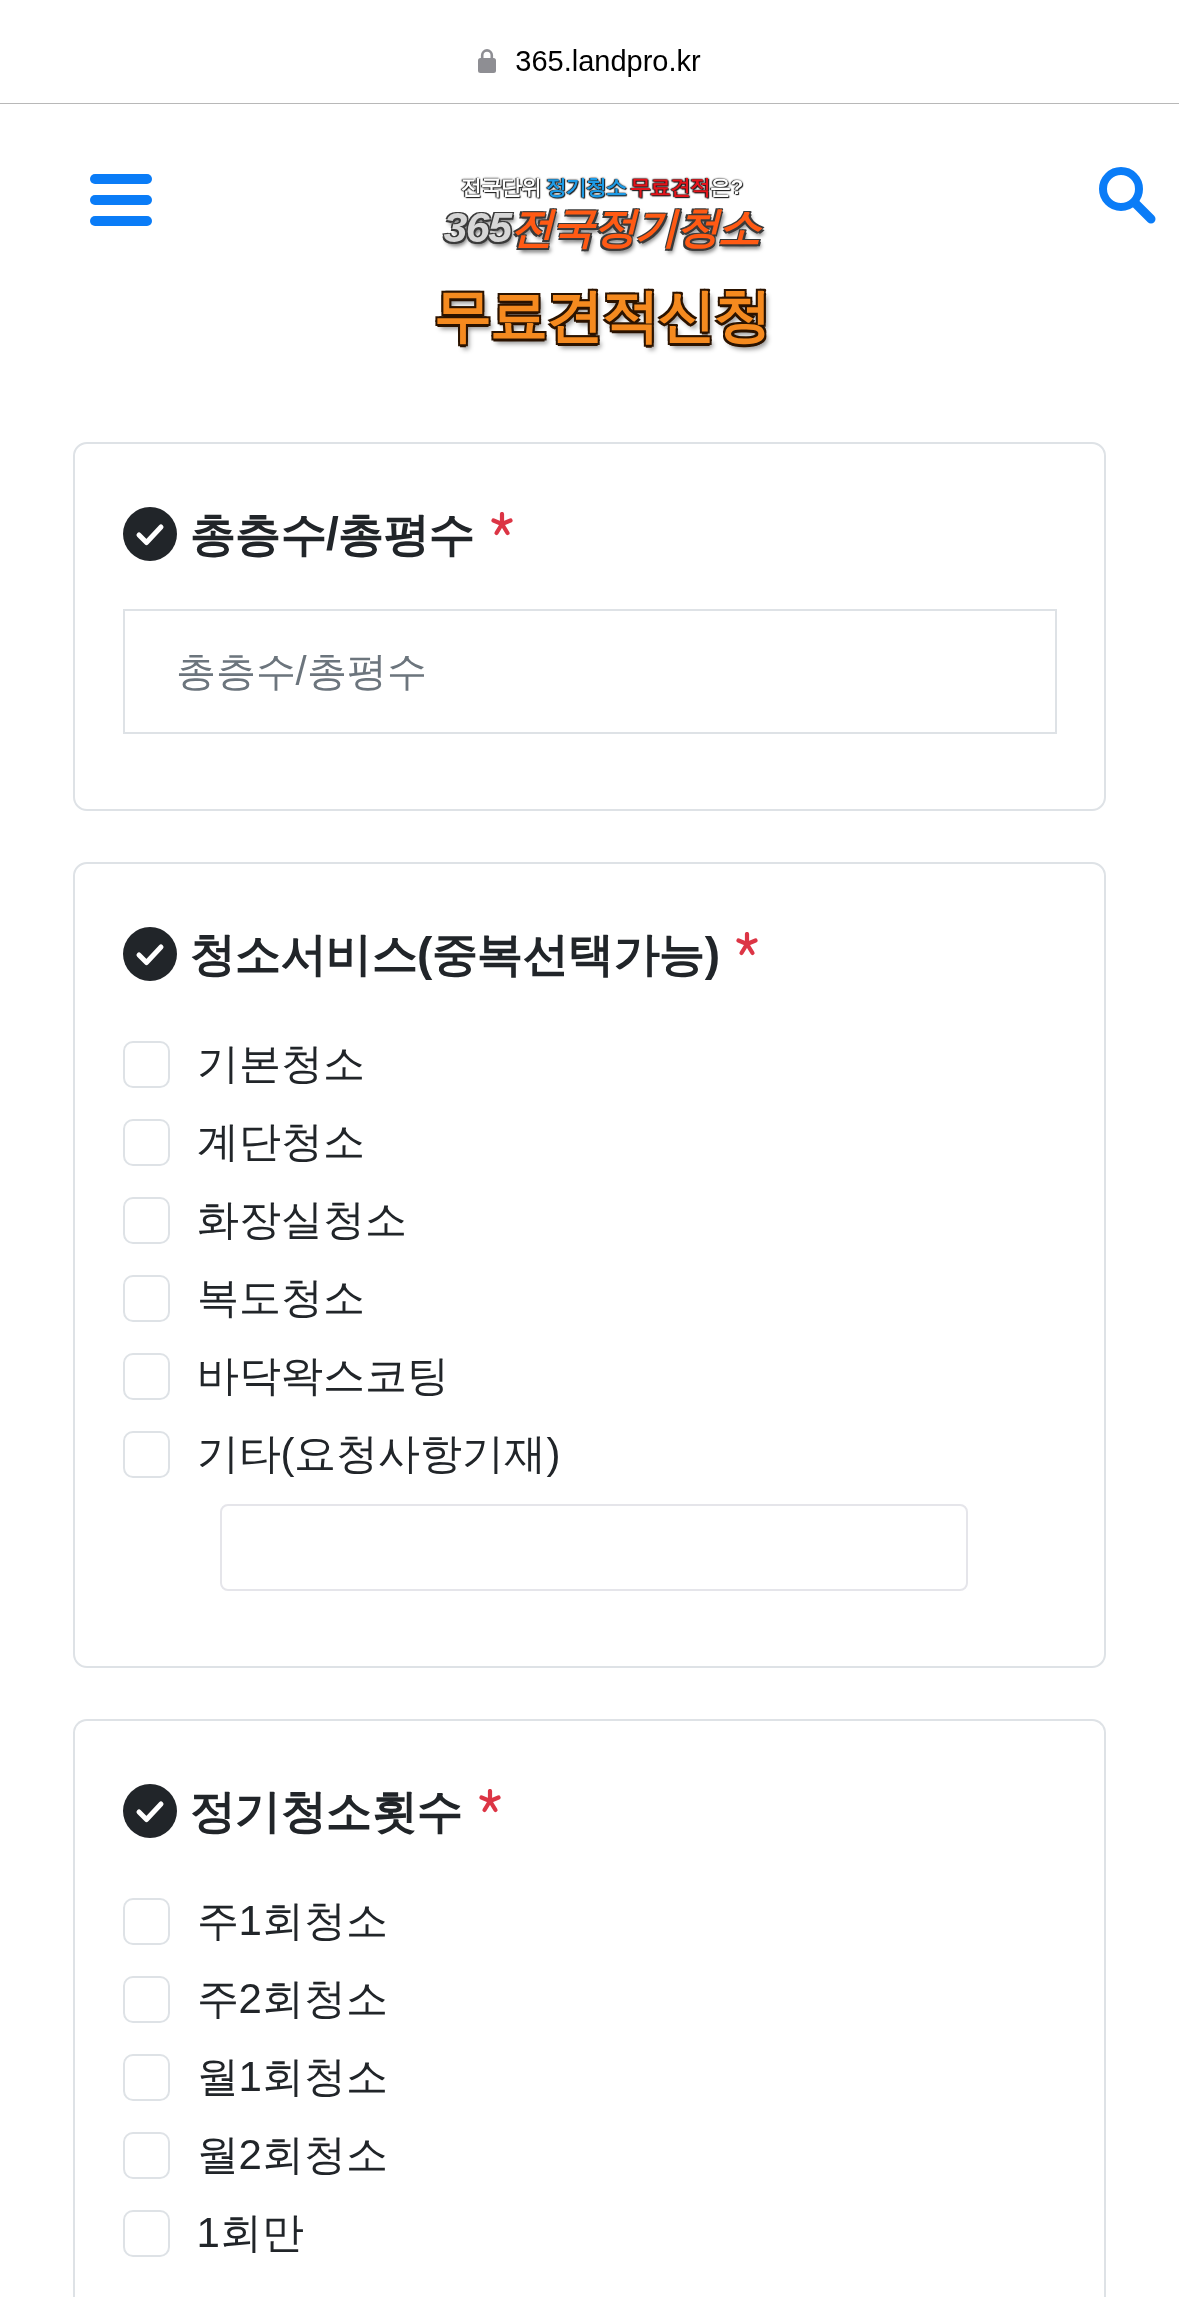 The height and width of the screenshot is (2297, 1179). I want to click on option-label: 바닥왁스코팅, so click(322, 1376).